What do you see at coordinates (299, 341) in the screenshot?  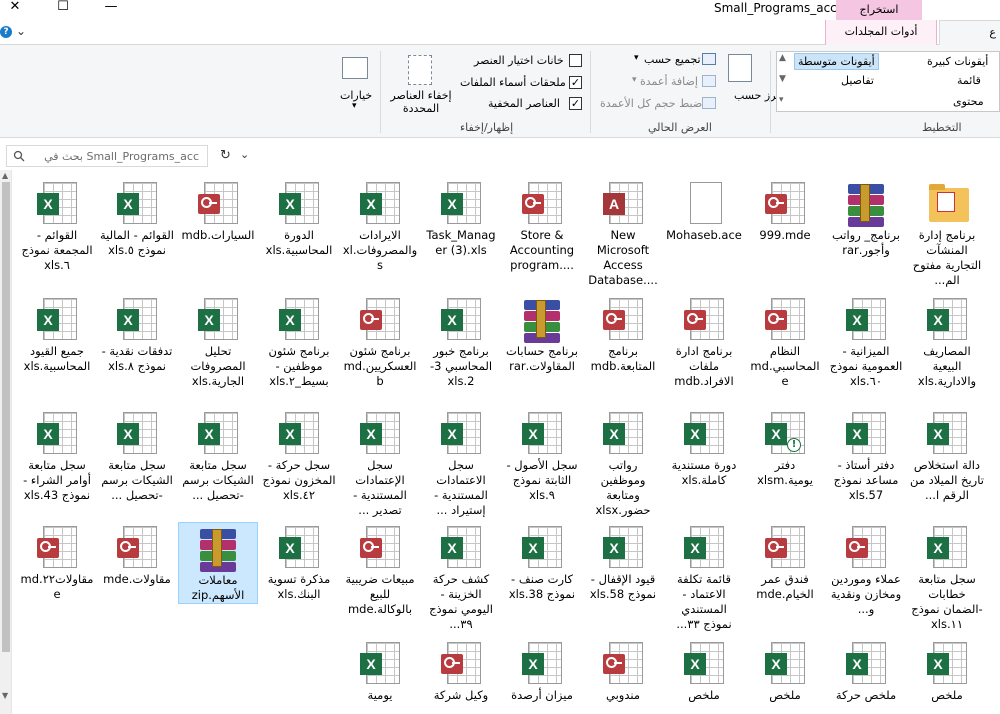 I see `file-item: X برنامج شئون موظفين - بسيط_٢.xls` at bounding box center [299, 341].